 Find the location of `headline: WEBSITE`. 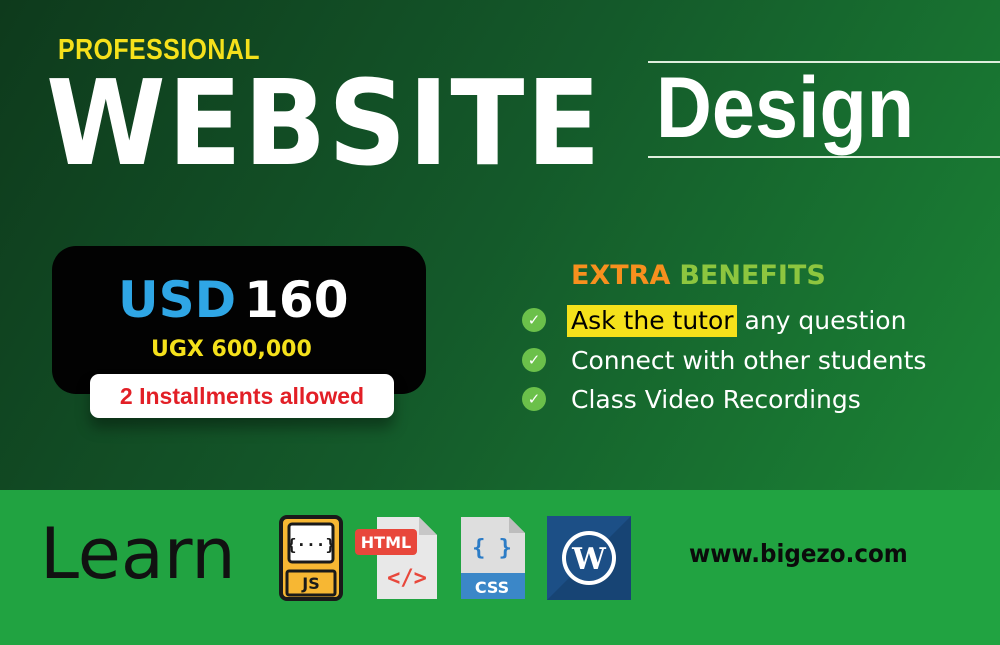

headline: WEBSITE is located at coordinates (324, 123).